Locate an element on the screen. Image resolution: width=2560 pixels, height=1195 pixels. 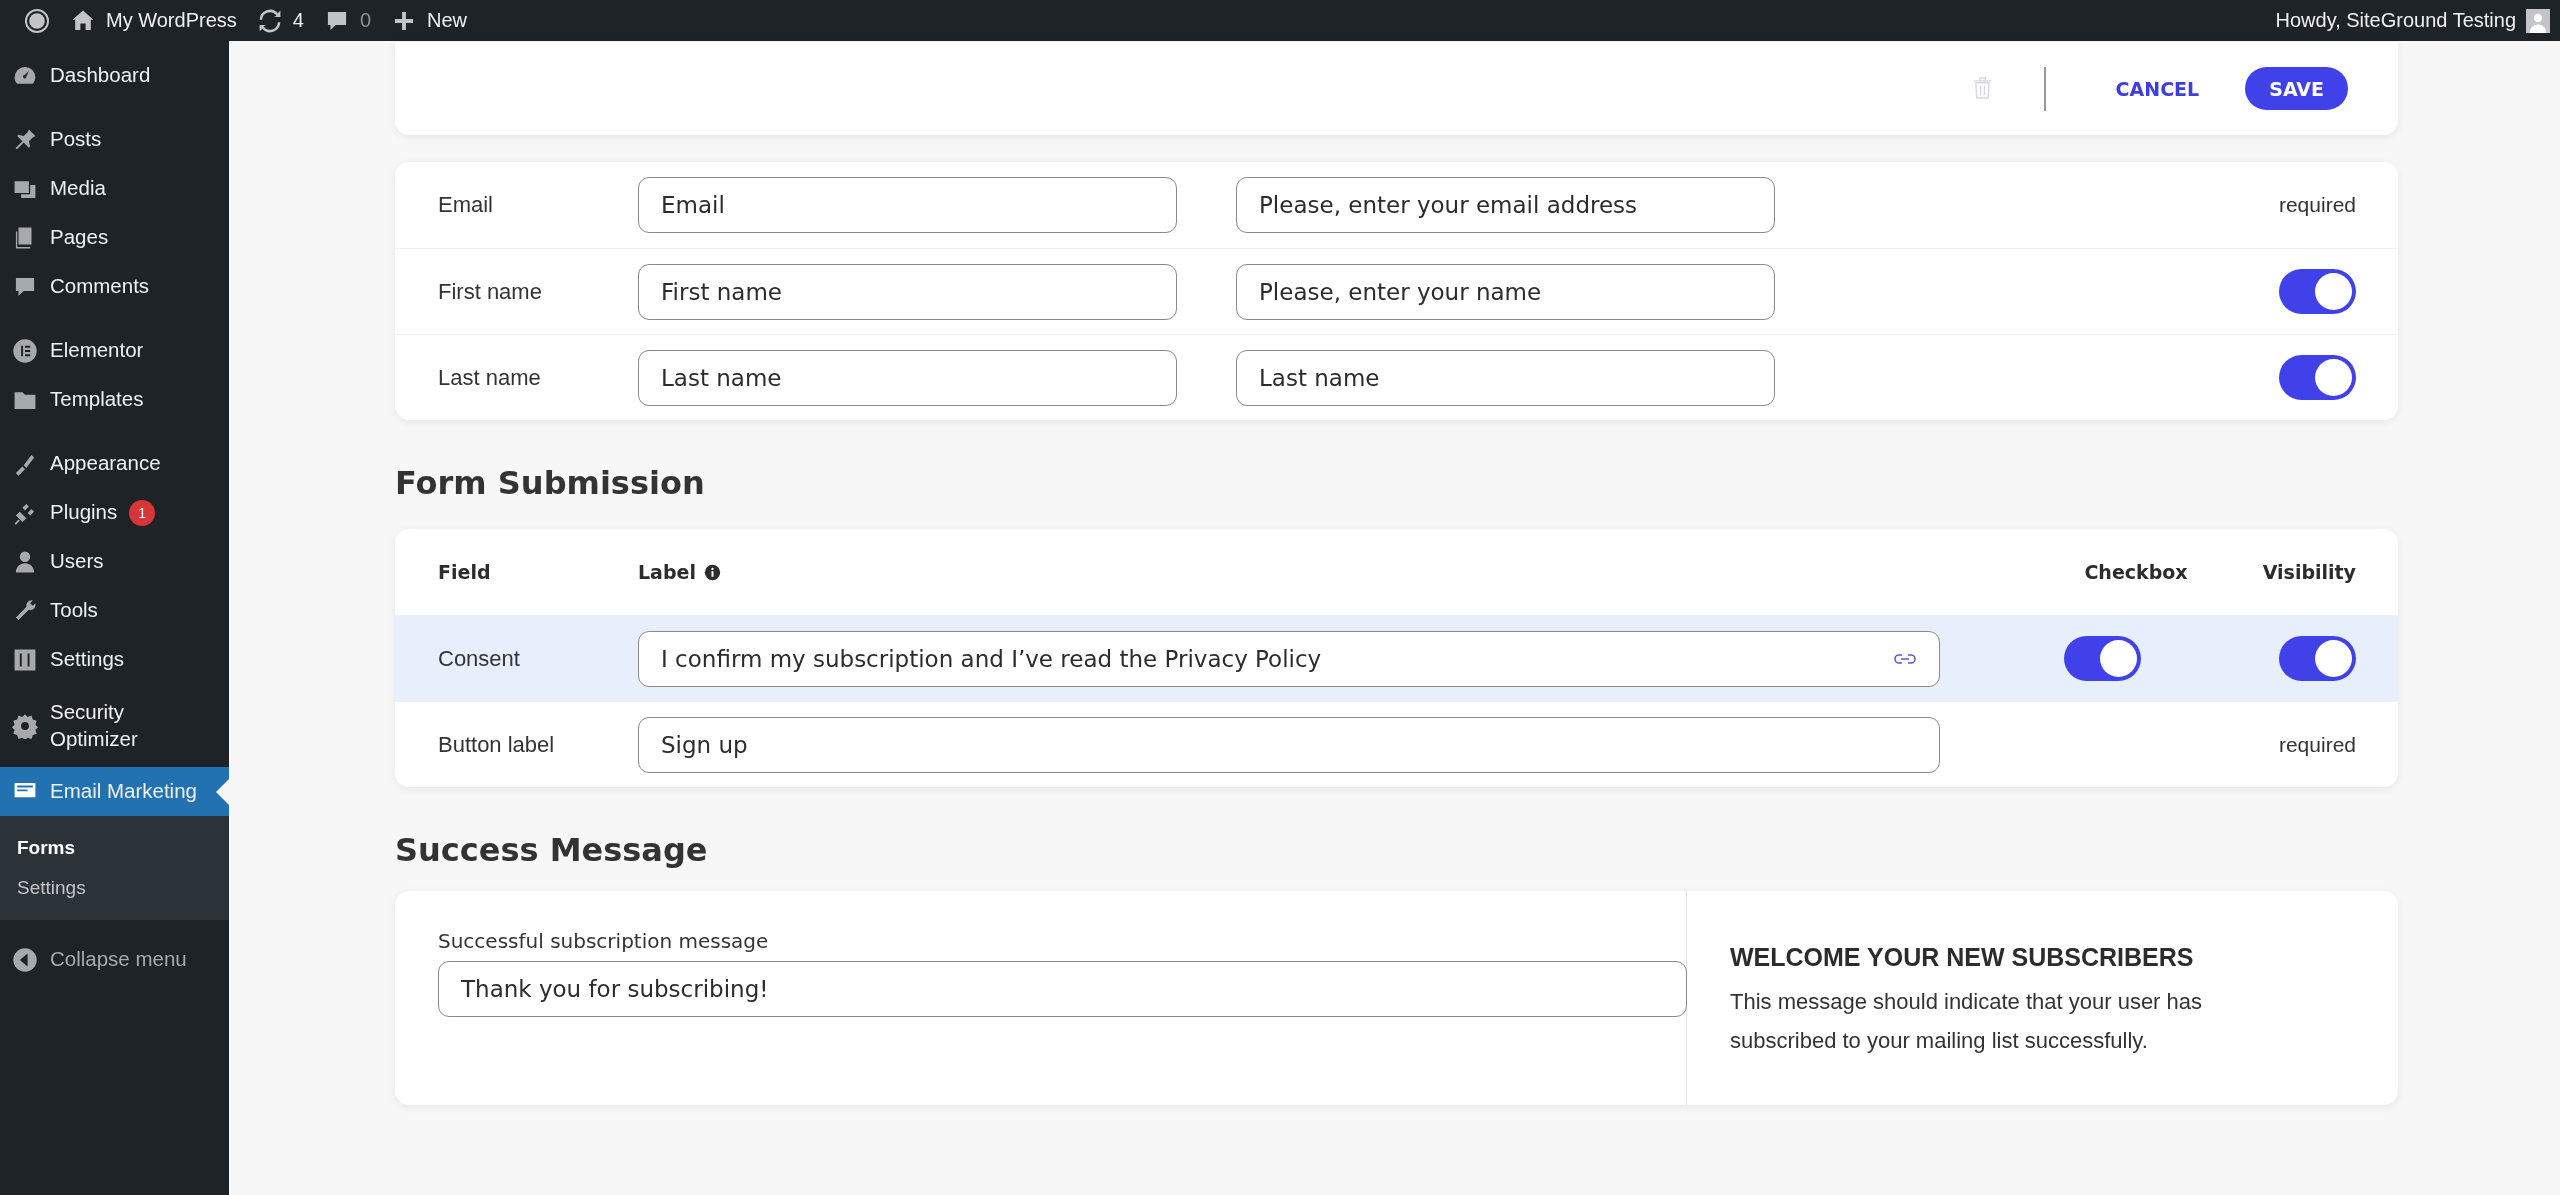
site-name-link: My WordPress is located at coordinates (171, 20).